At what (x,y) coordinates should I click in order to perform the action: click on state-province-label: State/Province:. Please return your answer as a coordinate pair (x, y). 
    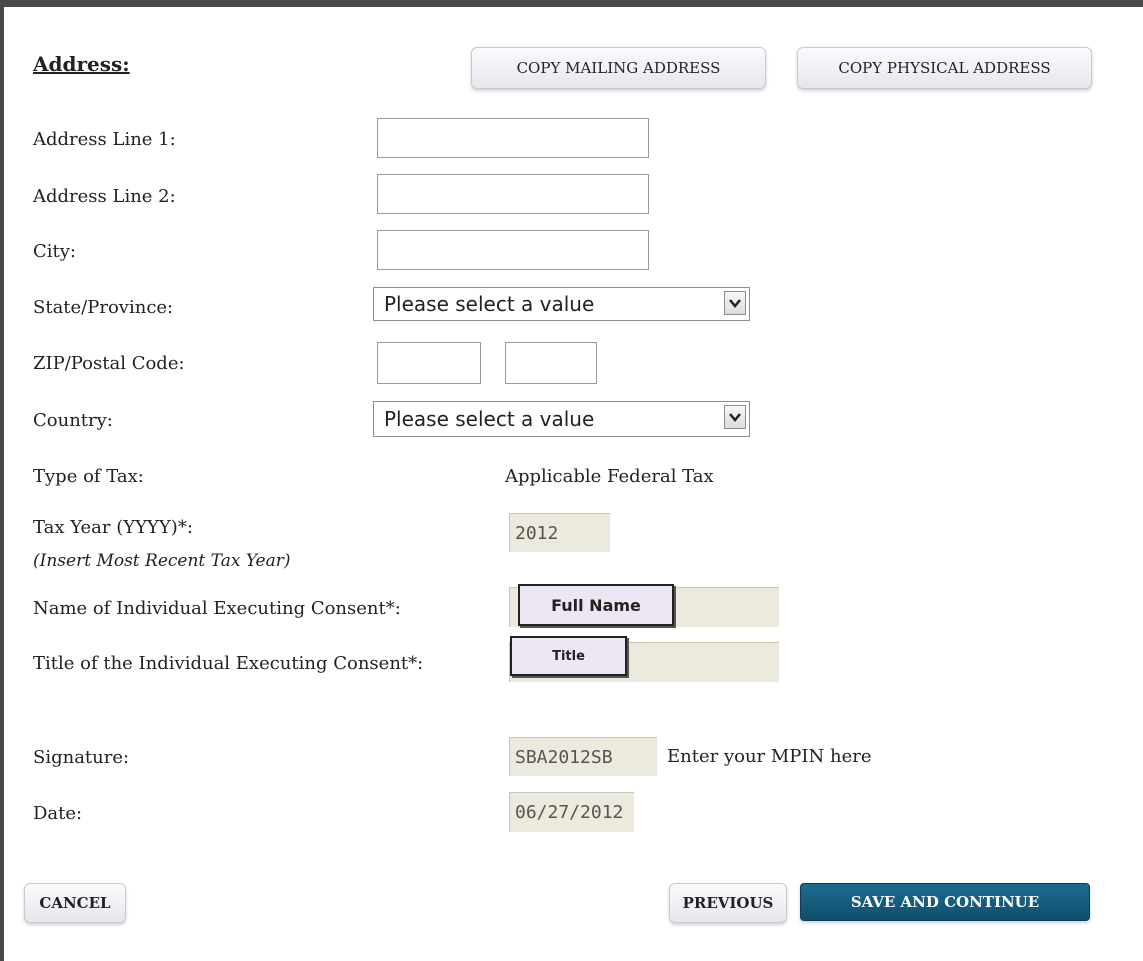
    Looking at the image, I should click on (103, 307).